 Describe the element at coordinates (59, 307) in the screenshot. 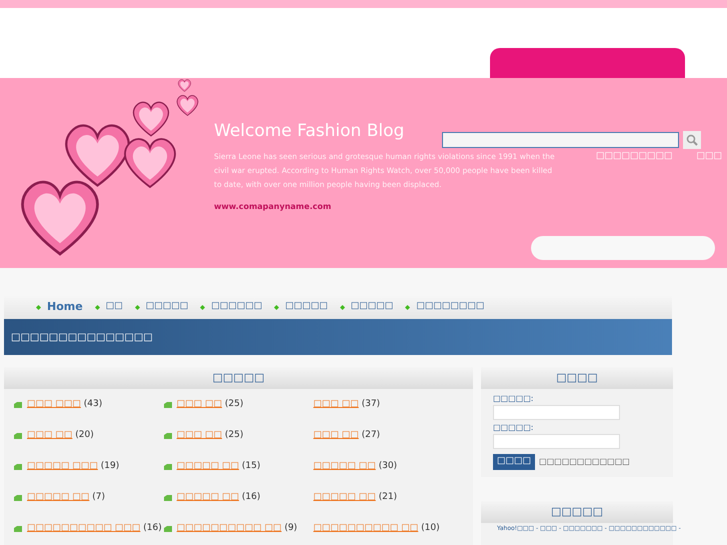

I see `nav-link: Home` at that location.